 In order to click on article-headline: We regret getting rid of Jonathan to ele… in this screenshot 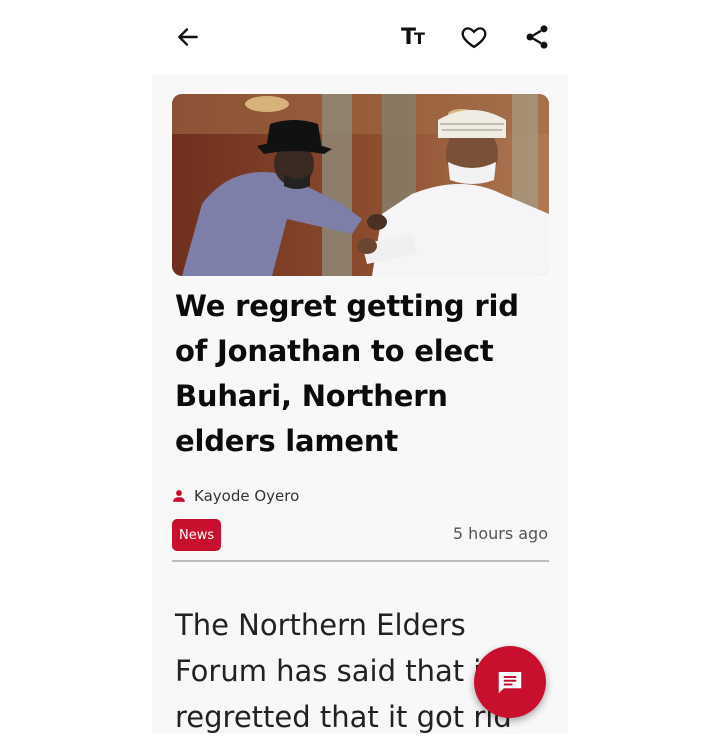, I will do `click(347, 373)`.